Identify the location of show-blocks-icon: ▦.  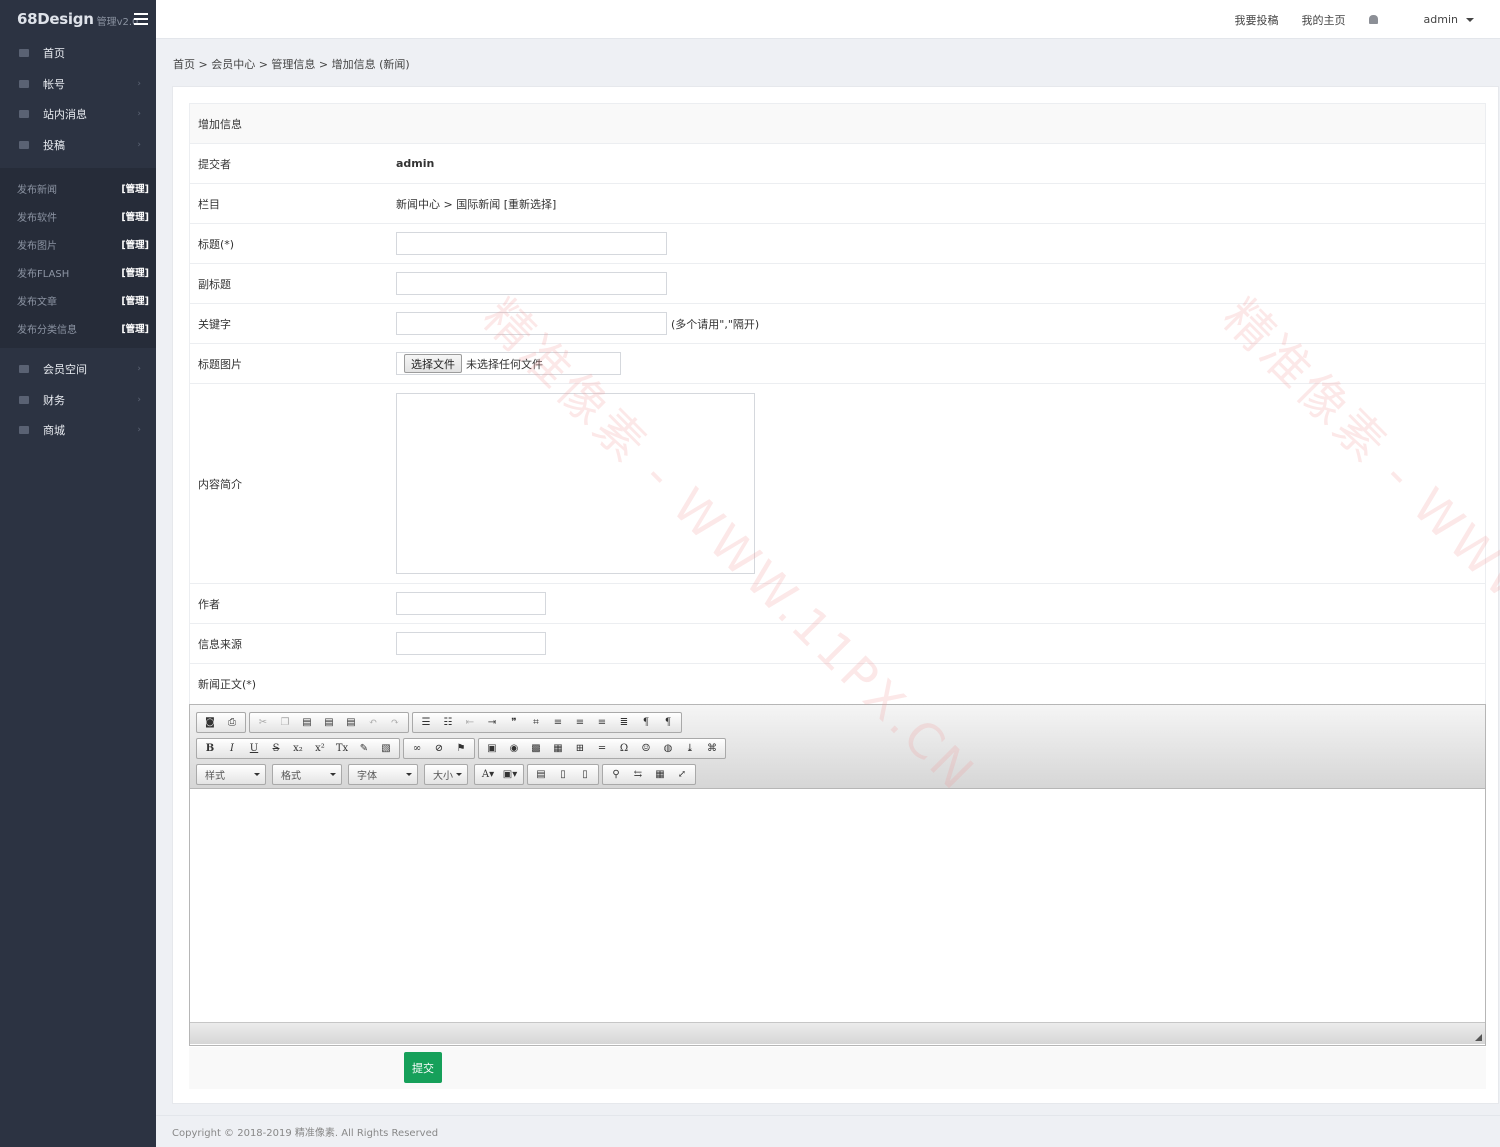
(660, 775).